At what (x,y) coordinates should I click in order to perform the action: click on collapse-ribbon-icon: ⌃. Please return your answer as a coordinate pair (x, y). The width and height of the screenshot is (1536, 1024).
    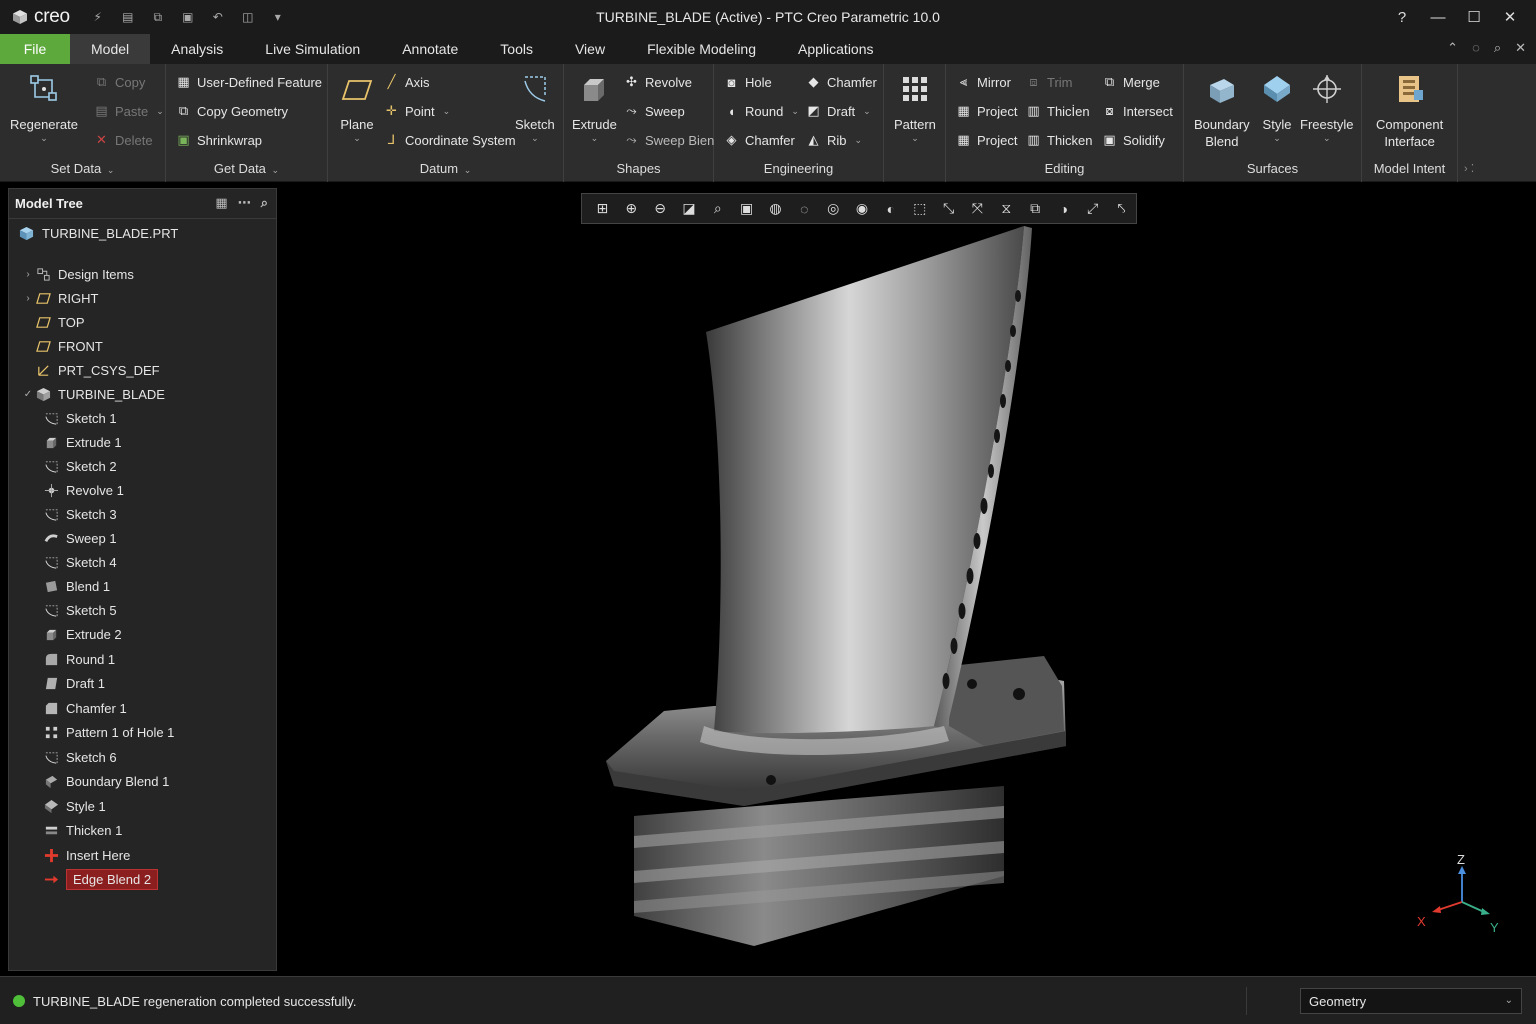
    Looking at the image, I should click on (1452, 48).